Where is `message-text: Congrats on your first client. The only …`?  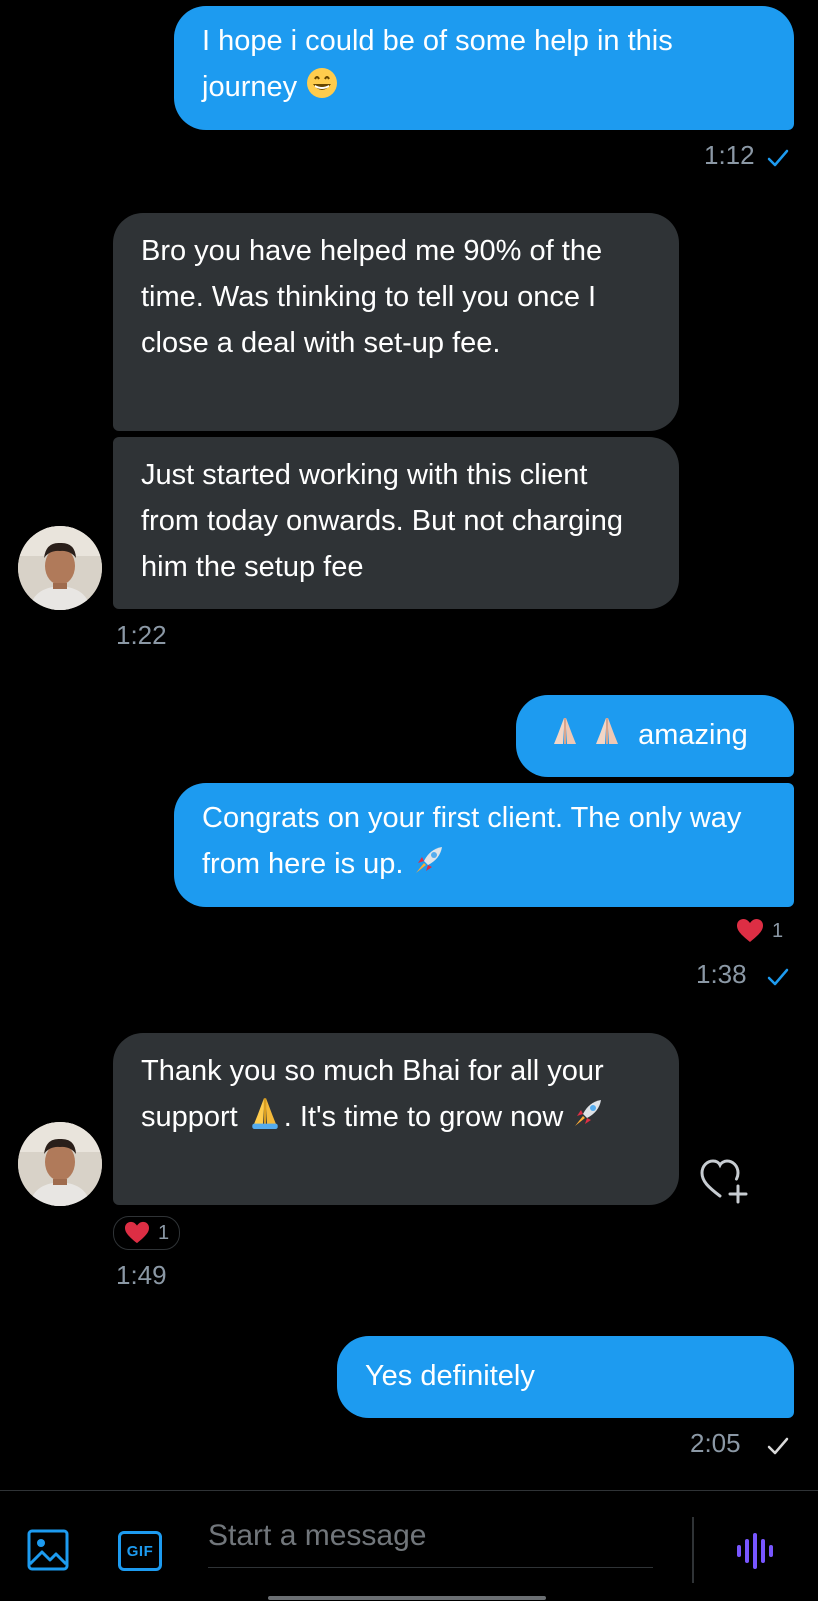
message-text: Congrats on your first client. The only … is located at coordinates (472, 841).